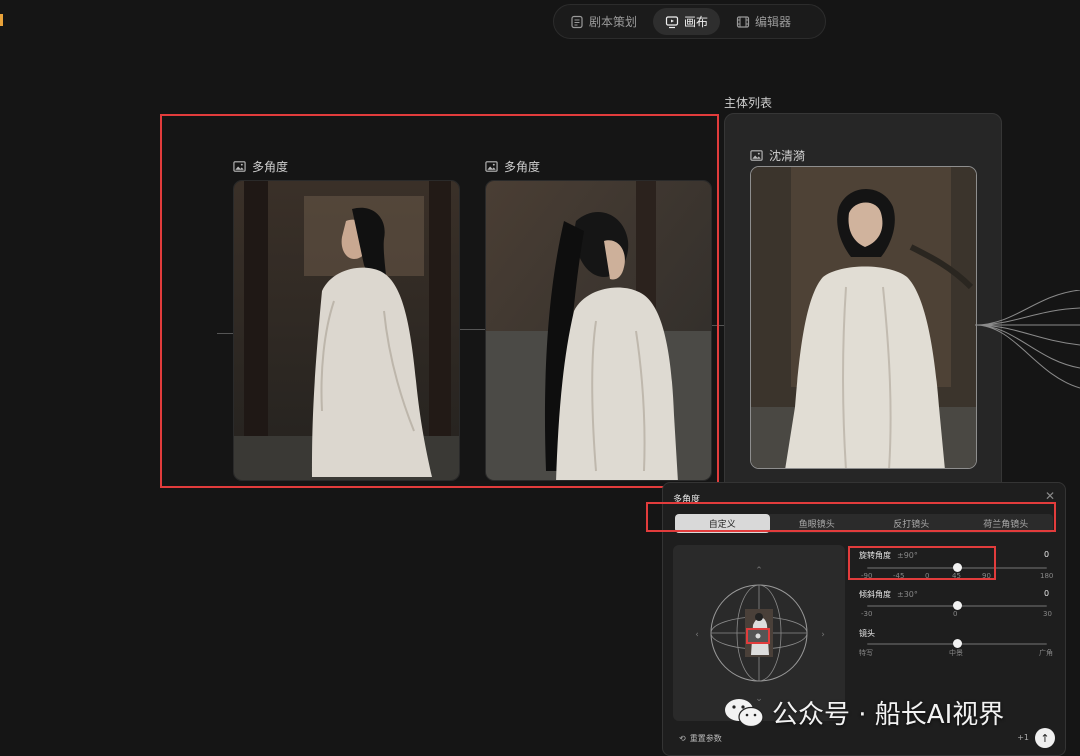 The image size is (1080, 756). What do you see at coordinates (922, 563) in the screenshot?
I see `highlight-rotation-box` at bounding box center [922, 563].